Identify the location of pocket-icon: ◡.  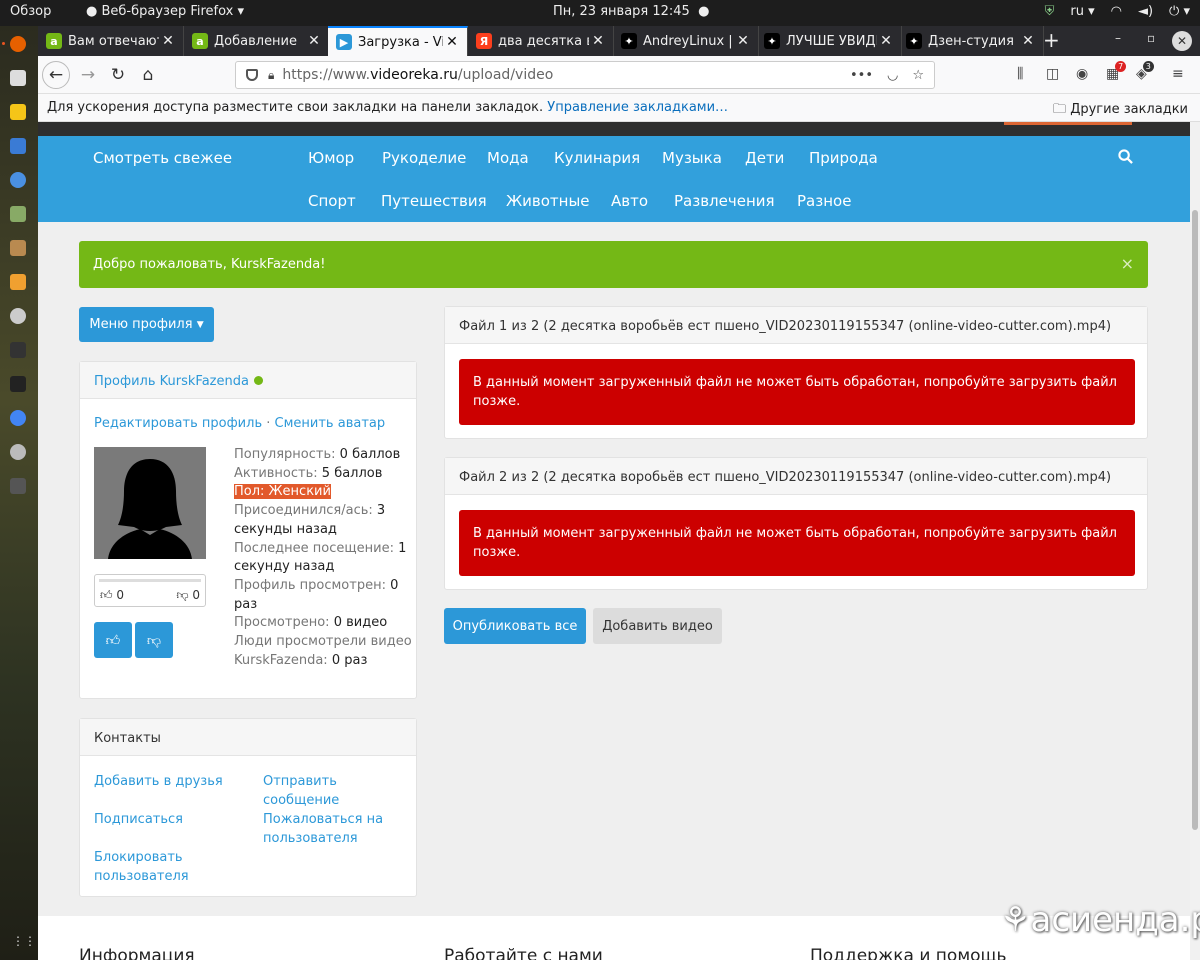
(892, 75).